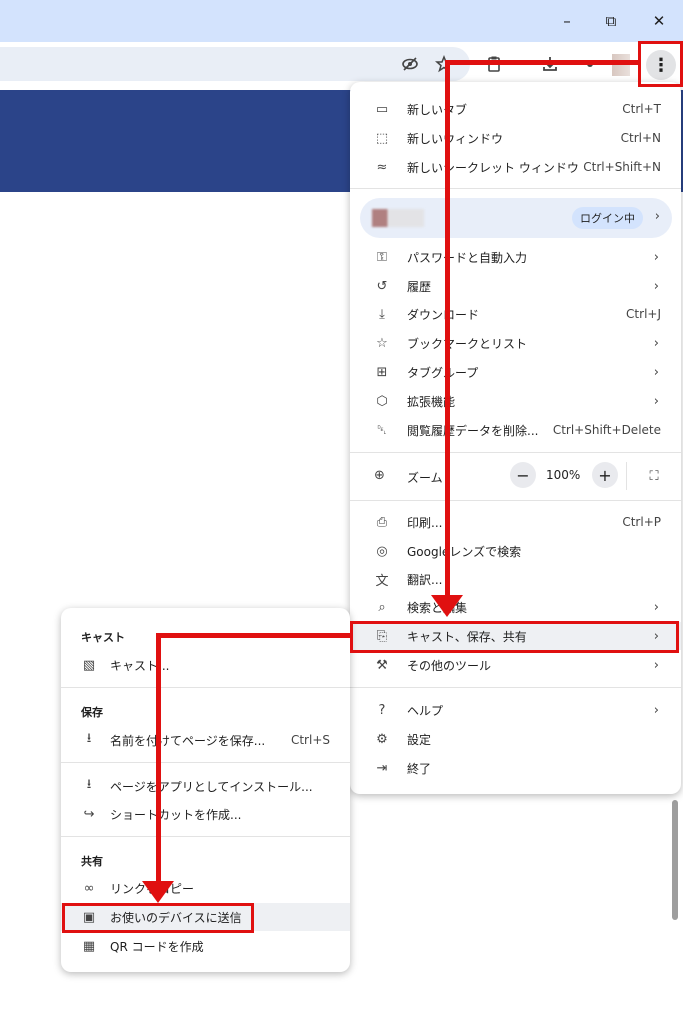  I want to click on help-icon: ?, so click(382, 710).